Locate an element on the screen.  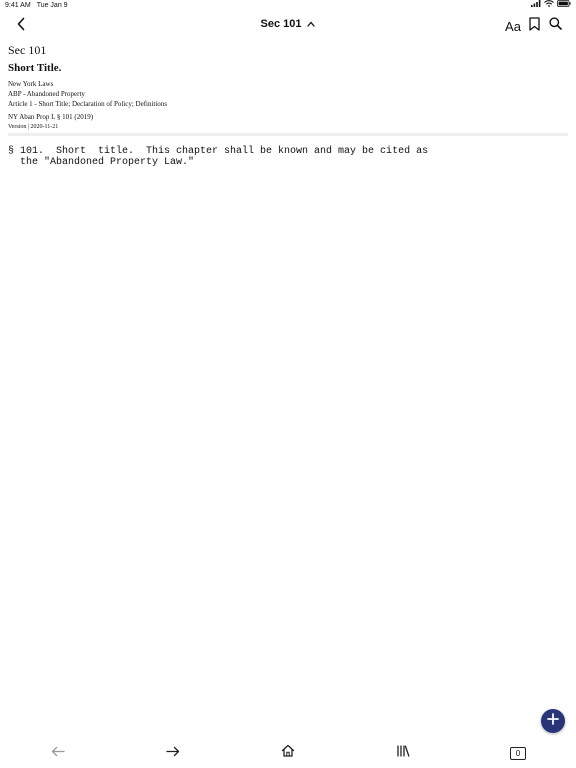
source-name: New York Laws is located at coordinates (31, 84).